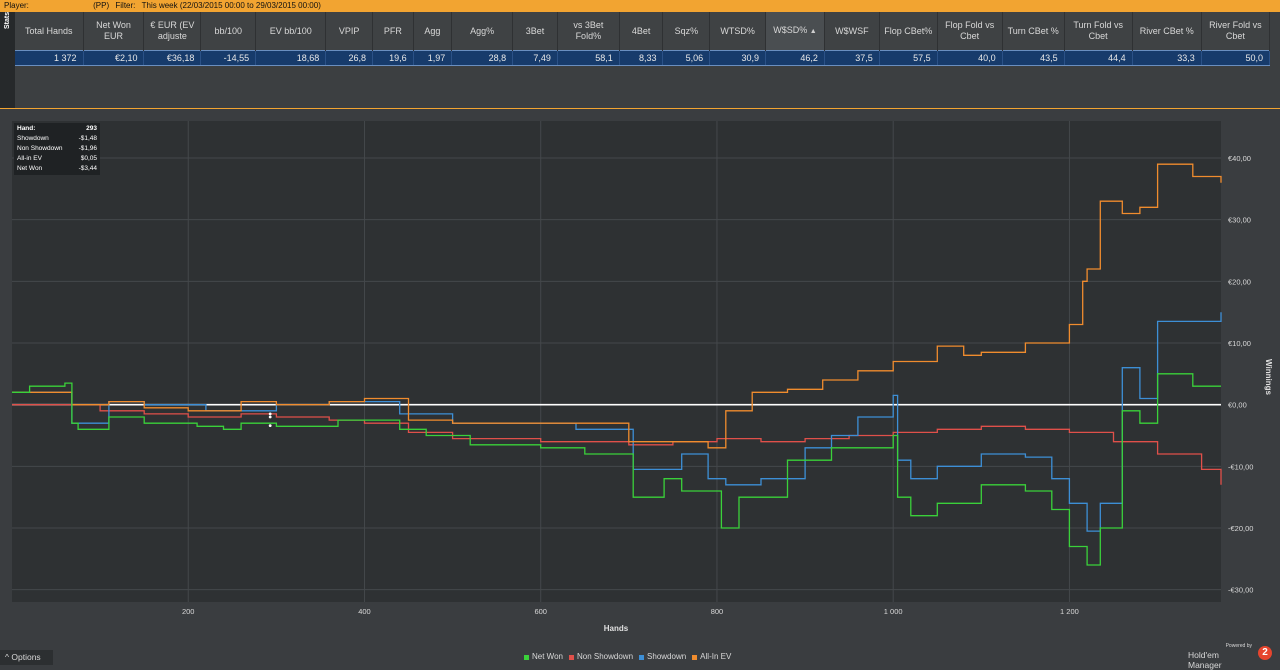  I want to click on legend-label: Net Won, so click(547, 656).